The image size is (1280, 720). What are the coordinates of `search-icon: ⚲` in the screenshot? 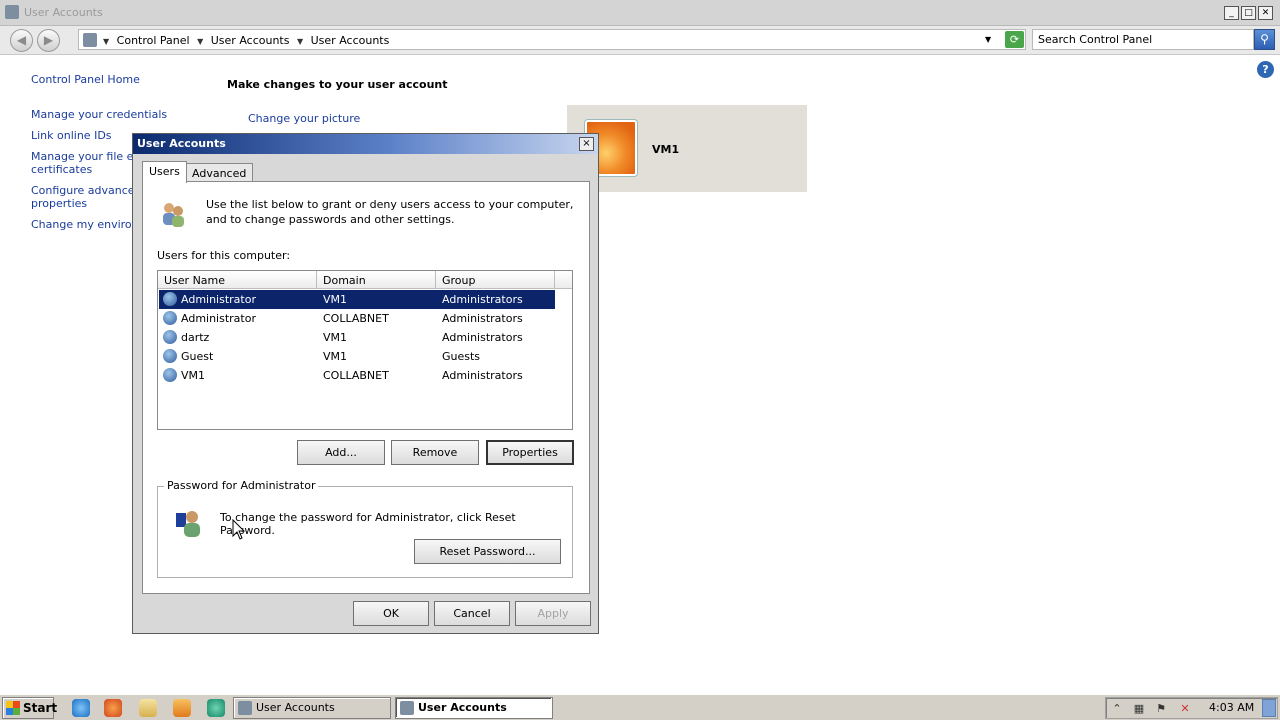 It's located at (1264, 39).